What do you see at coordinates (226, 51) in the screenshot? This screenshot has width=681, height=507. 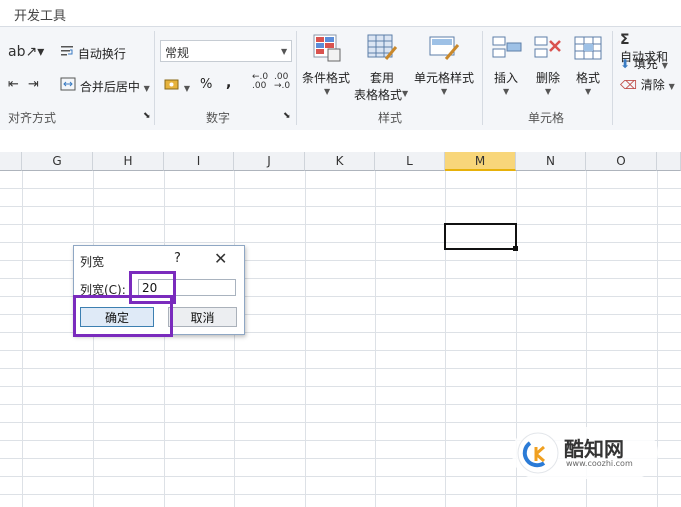 I see `number-format-select: 常规 ▼` at bounding box center [226, 51].